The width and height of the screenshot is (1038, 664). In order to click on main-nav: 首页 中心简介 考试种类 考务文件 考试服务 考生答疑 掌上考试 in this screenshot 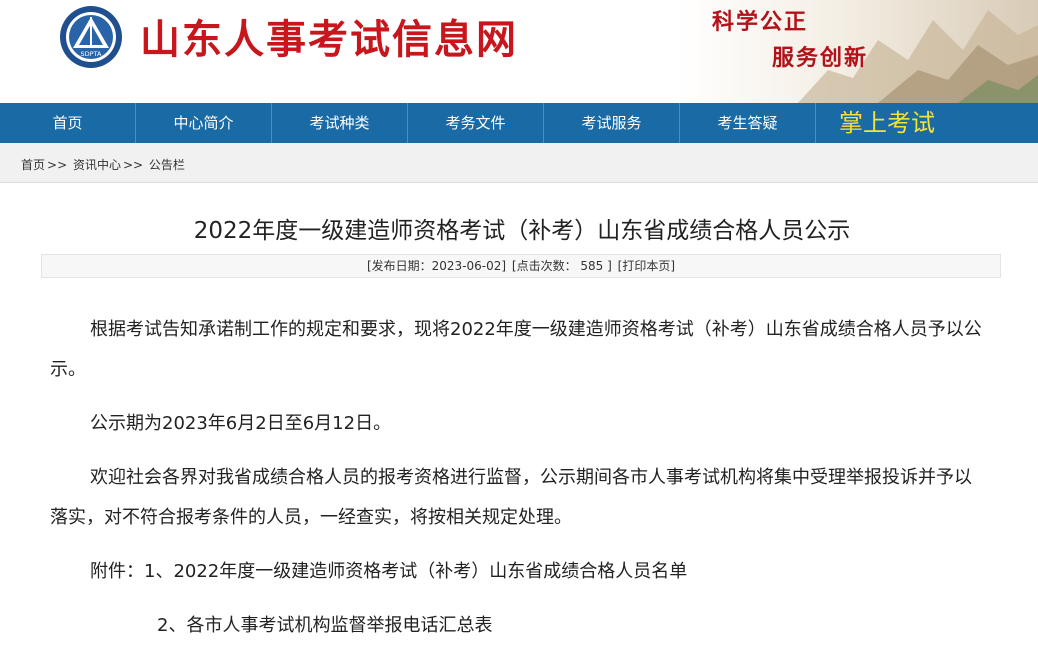, I will do `click(519, 123)`.